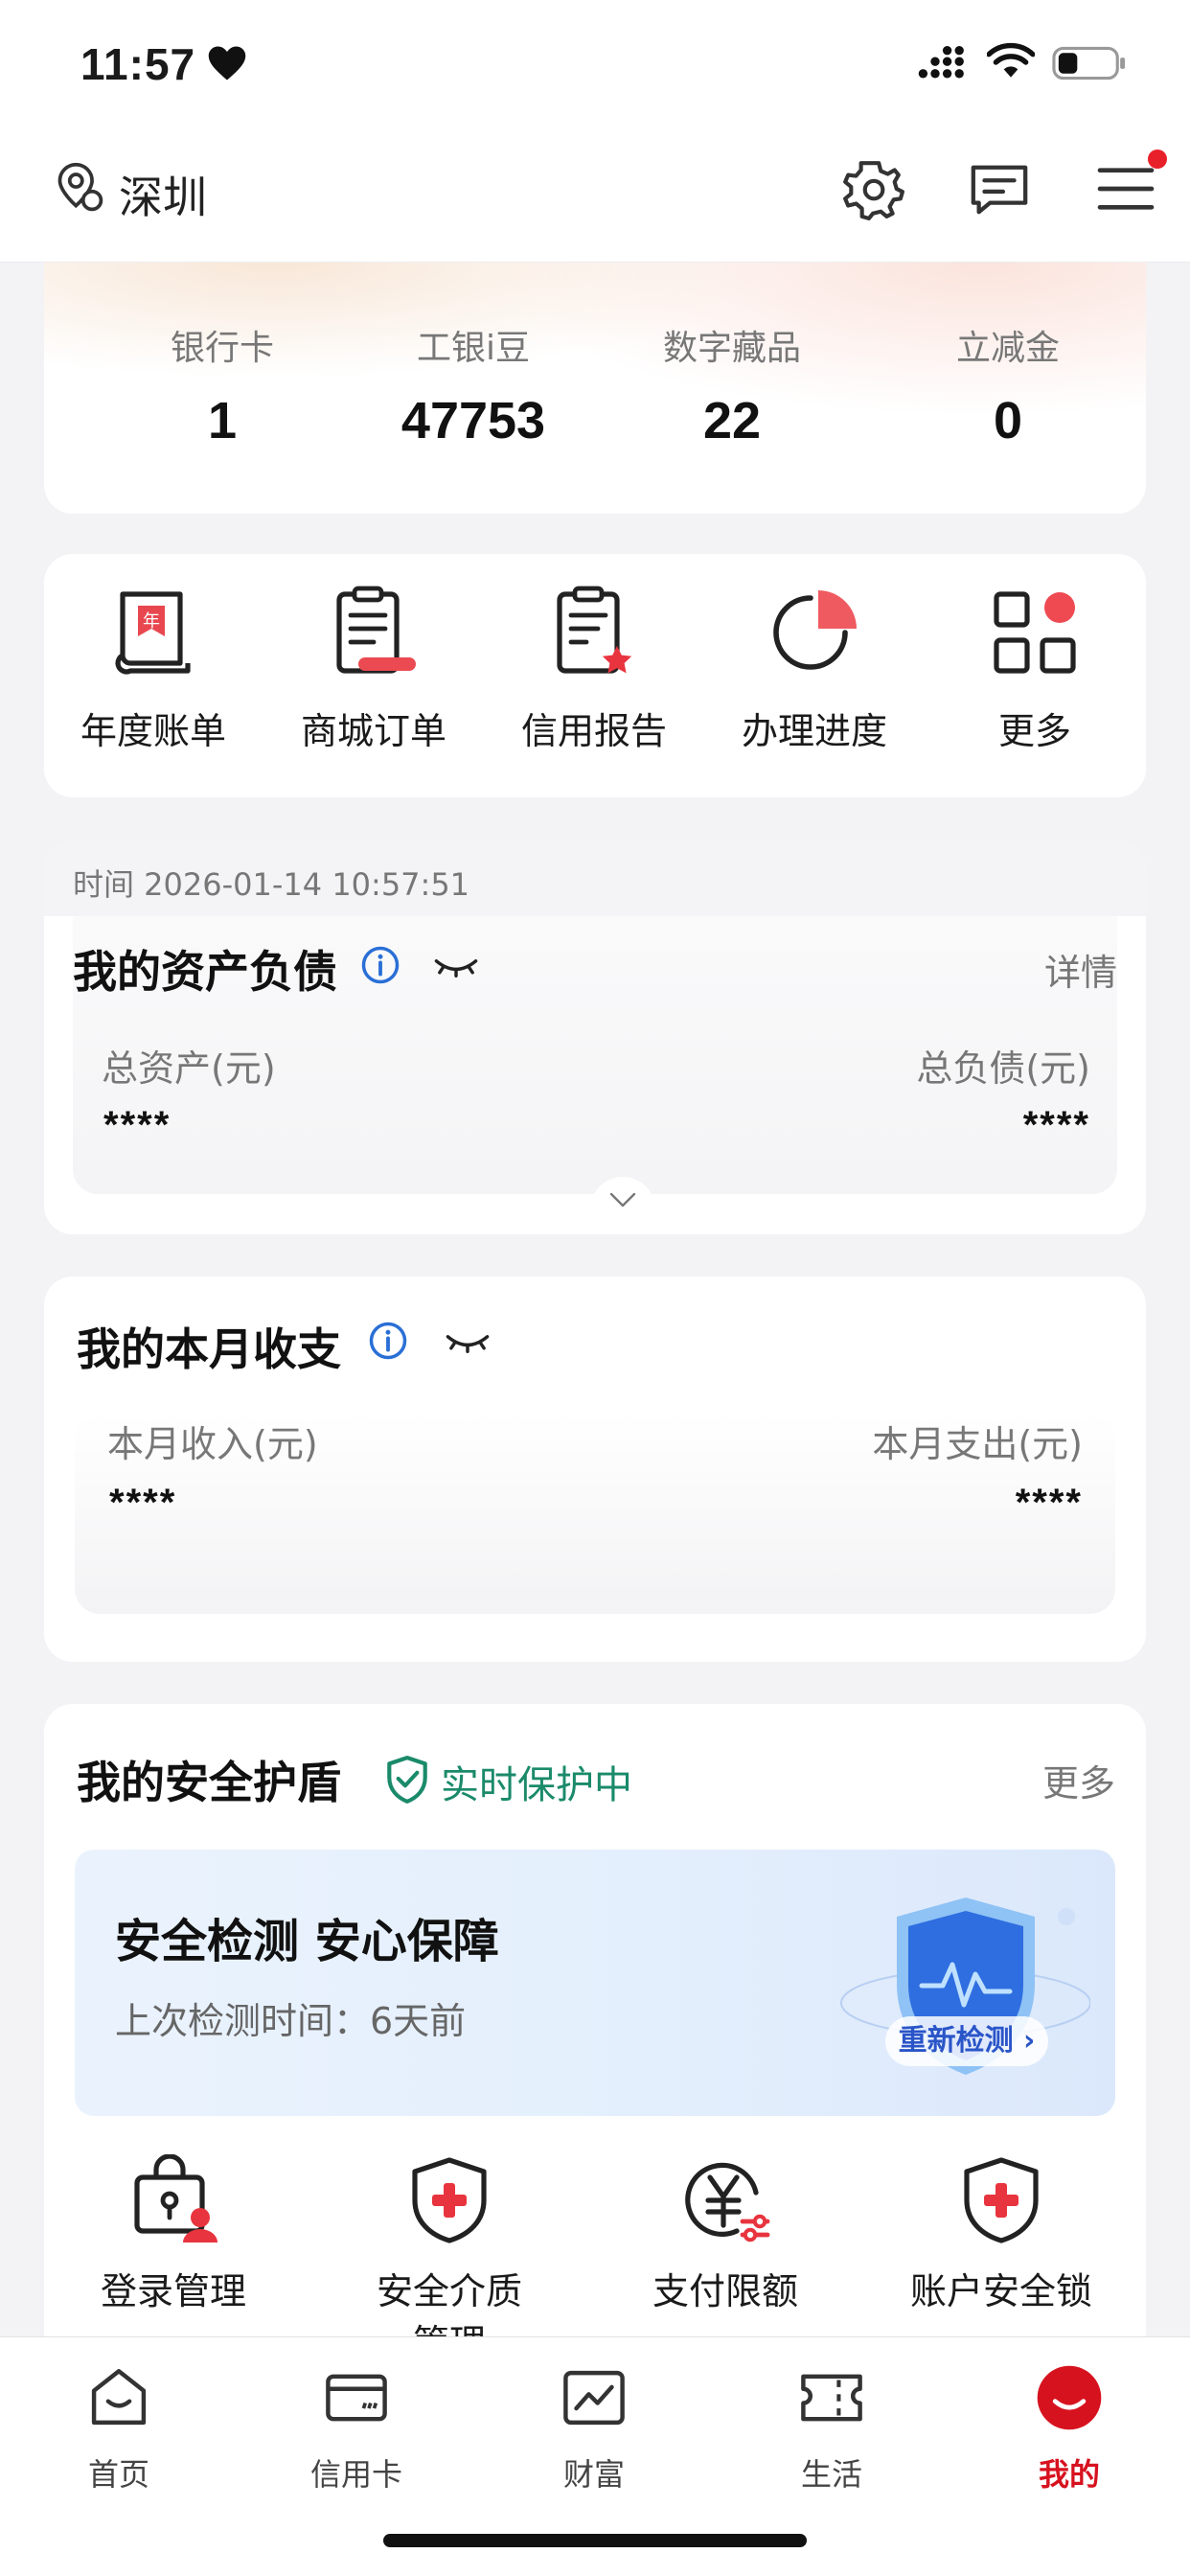 The image size is (1190, 2576). Describe the element at coordinates (1158, 159) in the screenshot. I see `notification-dot` at that location.